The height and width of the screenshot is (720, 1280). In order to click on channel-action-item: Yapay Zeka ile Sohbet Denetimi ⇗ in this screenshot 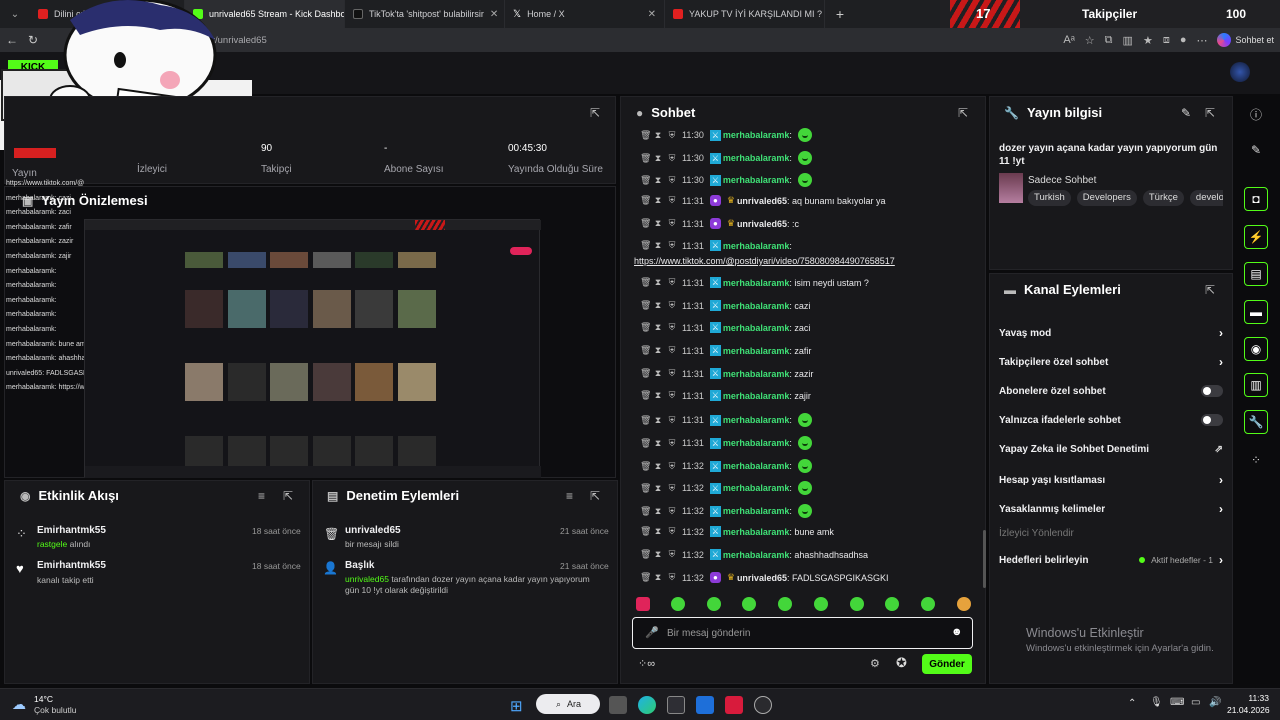, I will do `click(1111, 449)`.